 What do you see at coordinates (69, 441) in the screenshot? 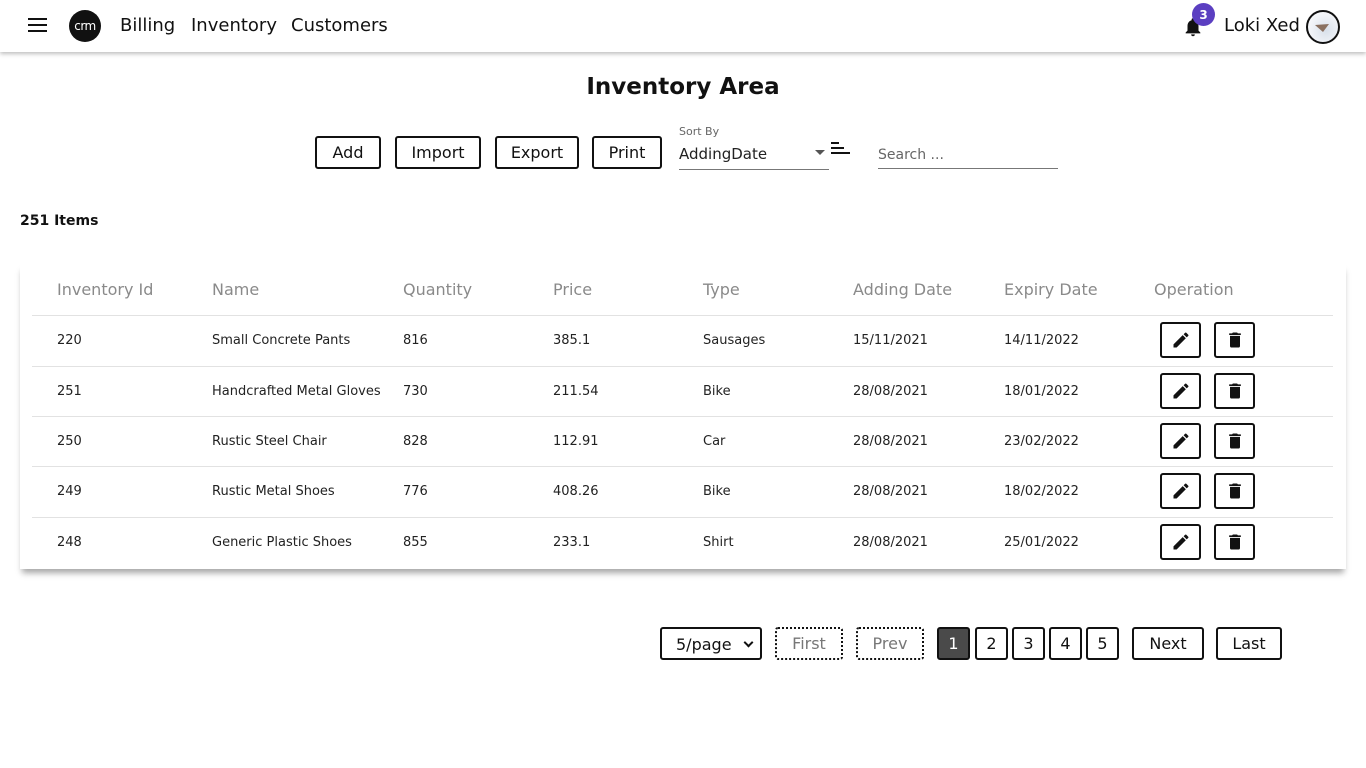
I see `cell-inventory-id: 250` at bounding box center [69, 441].